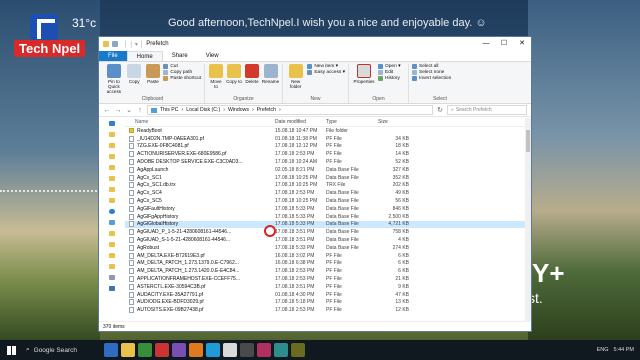 The image size is (640, 360). I want to click on paste-shortcut-button: Paste shortcut, so click(182, 78).